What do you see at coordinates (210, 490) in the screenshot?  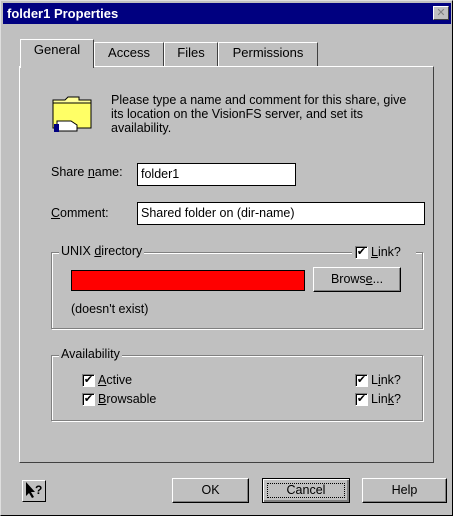 I see `ok-button: OK` at bounding box center [210, 490].